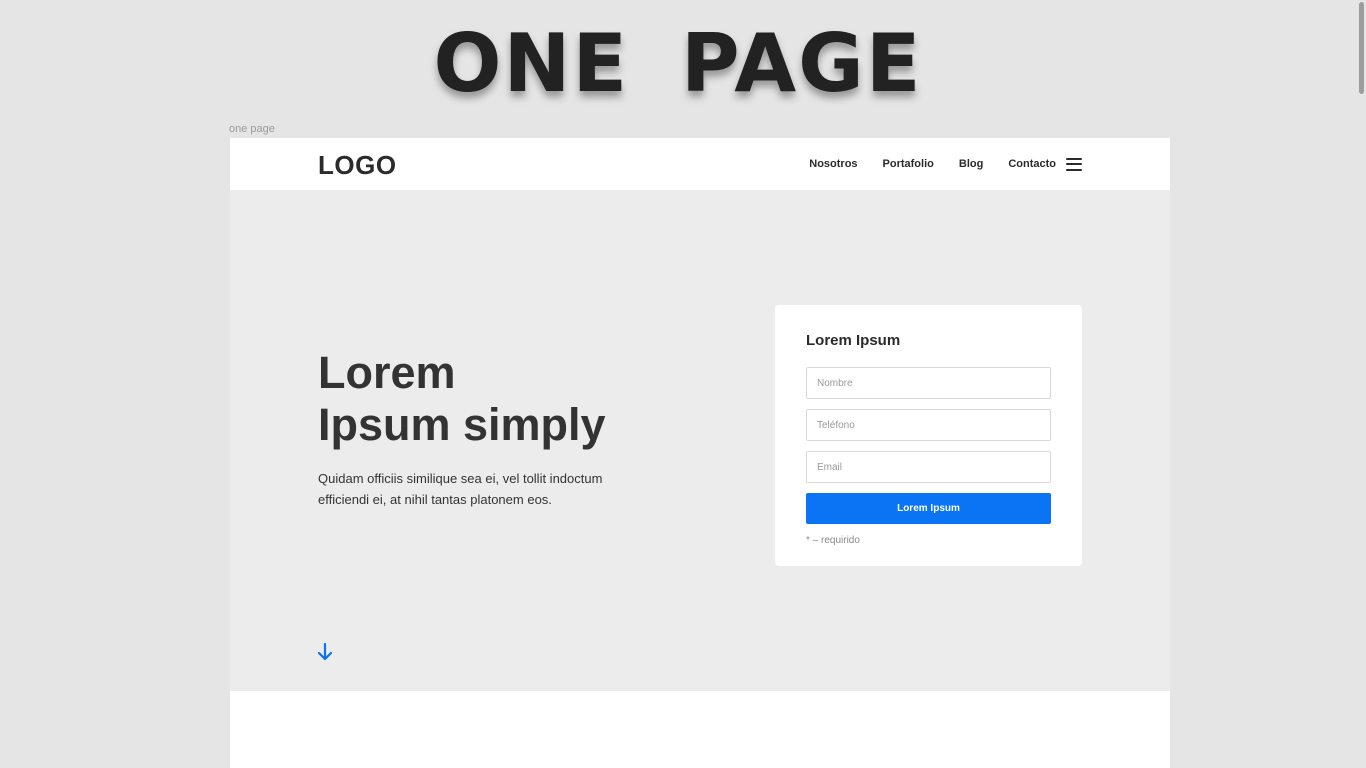 This screenshot has height=768, width=1366. What do you see at coordinates (678, 63) in the screenshot?
I see `page-heading: ONE PAGE` at bounding box center [678, 63].